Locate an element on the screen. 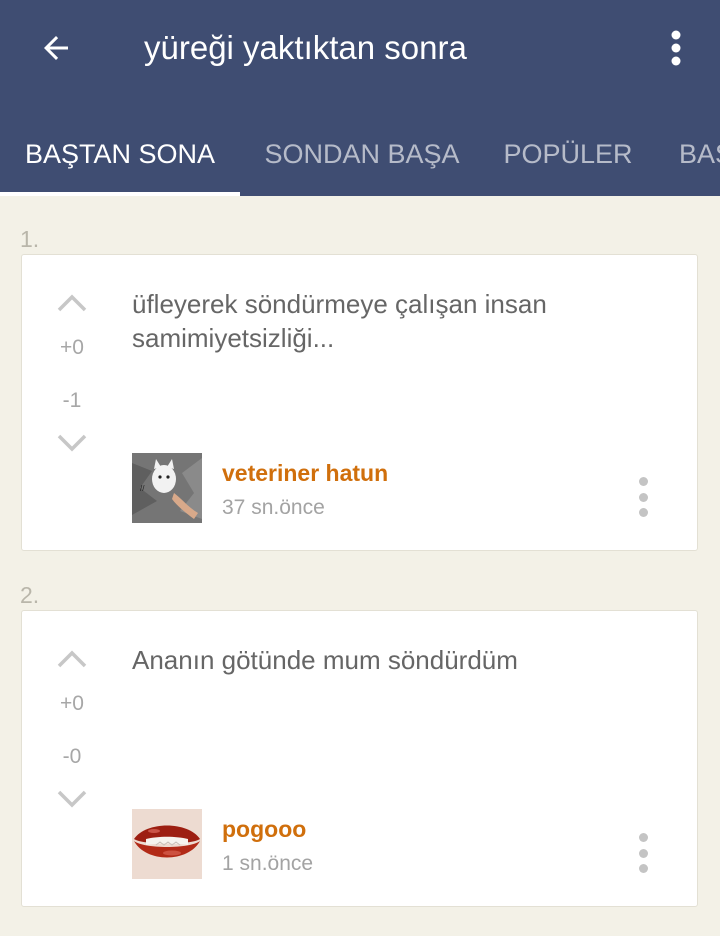 Image resolution: width=720 pixels, height=936 pixels. tab-sondan-basa: SONDAN BAŞA is located at coordinates (362, 154).